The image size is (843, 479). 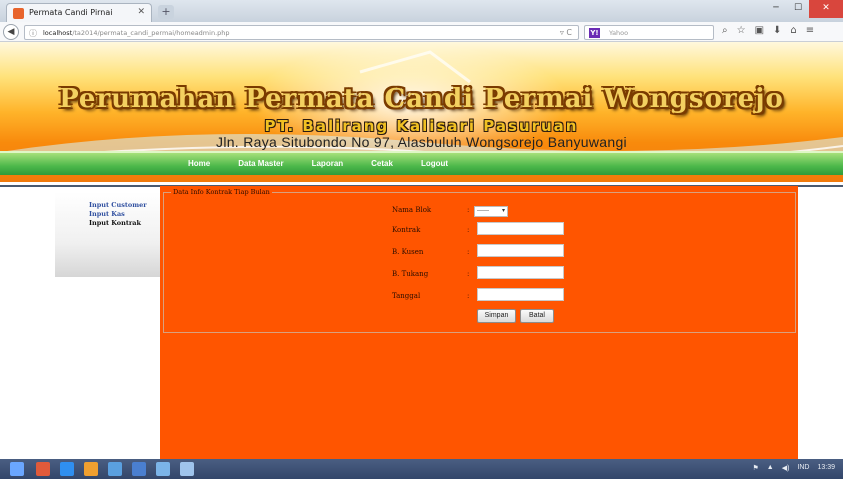 What do you see at coordinates (503, 211) in the screenshot?
I see `chevron-down-icon: ▾` at bounding box center [503, 211].